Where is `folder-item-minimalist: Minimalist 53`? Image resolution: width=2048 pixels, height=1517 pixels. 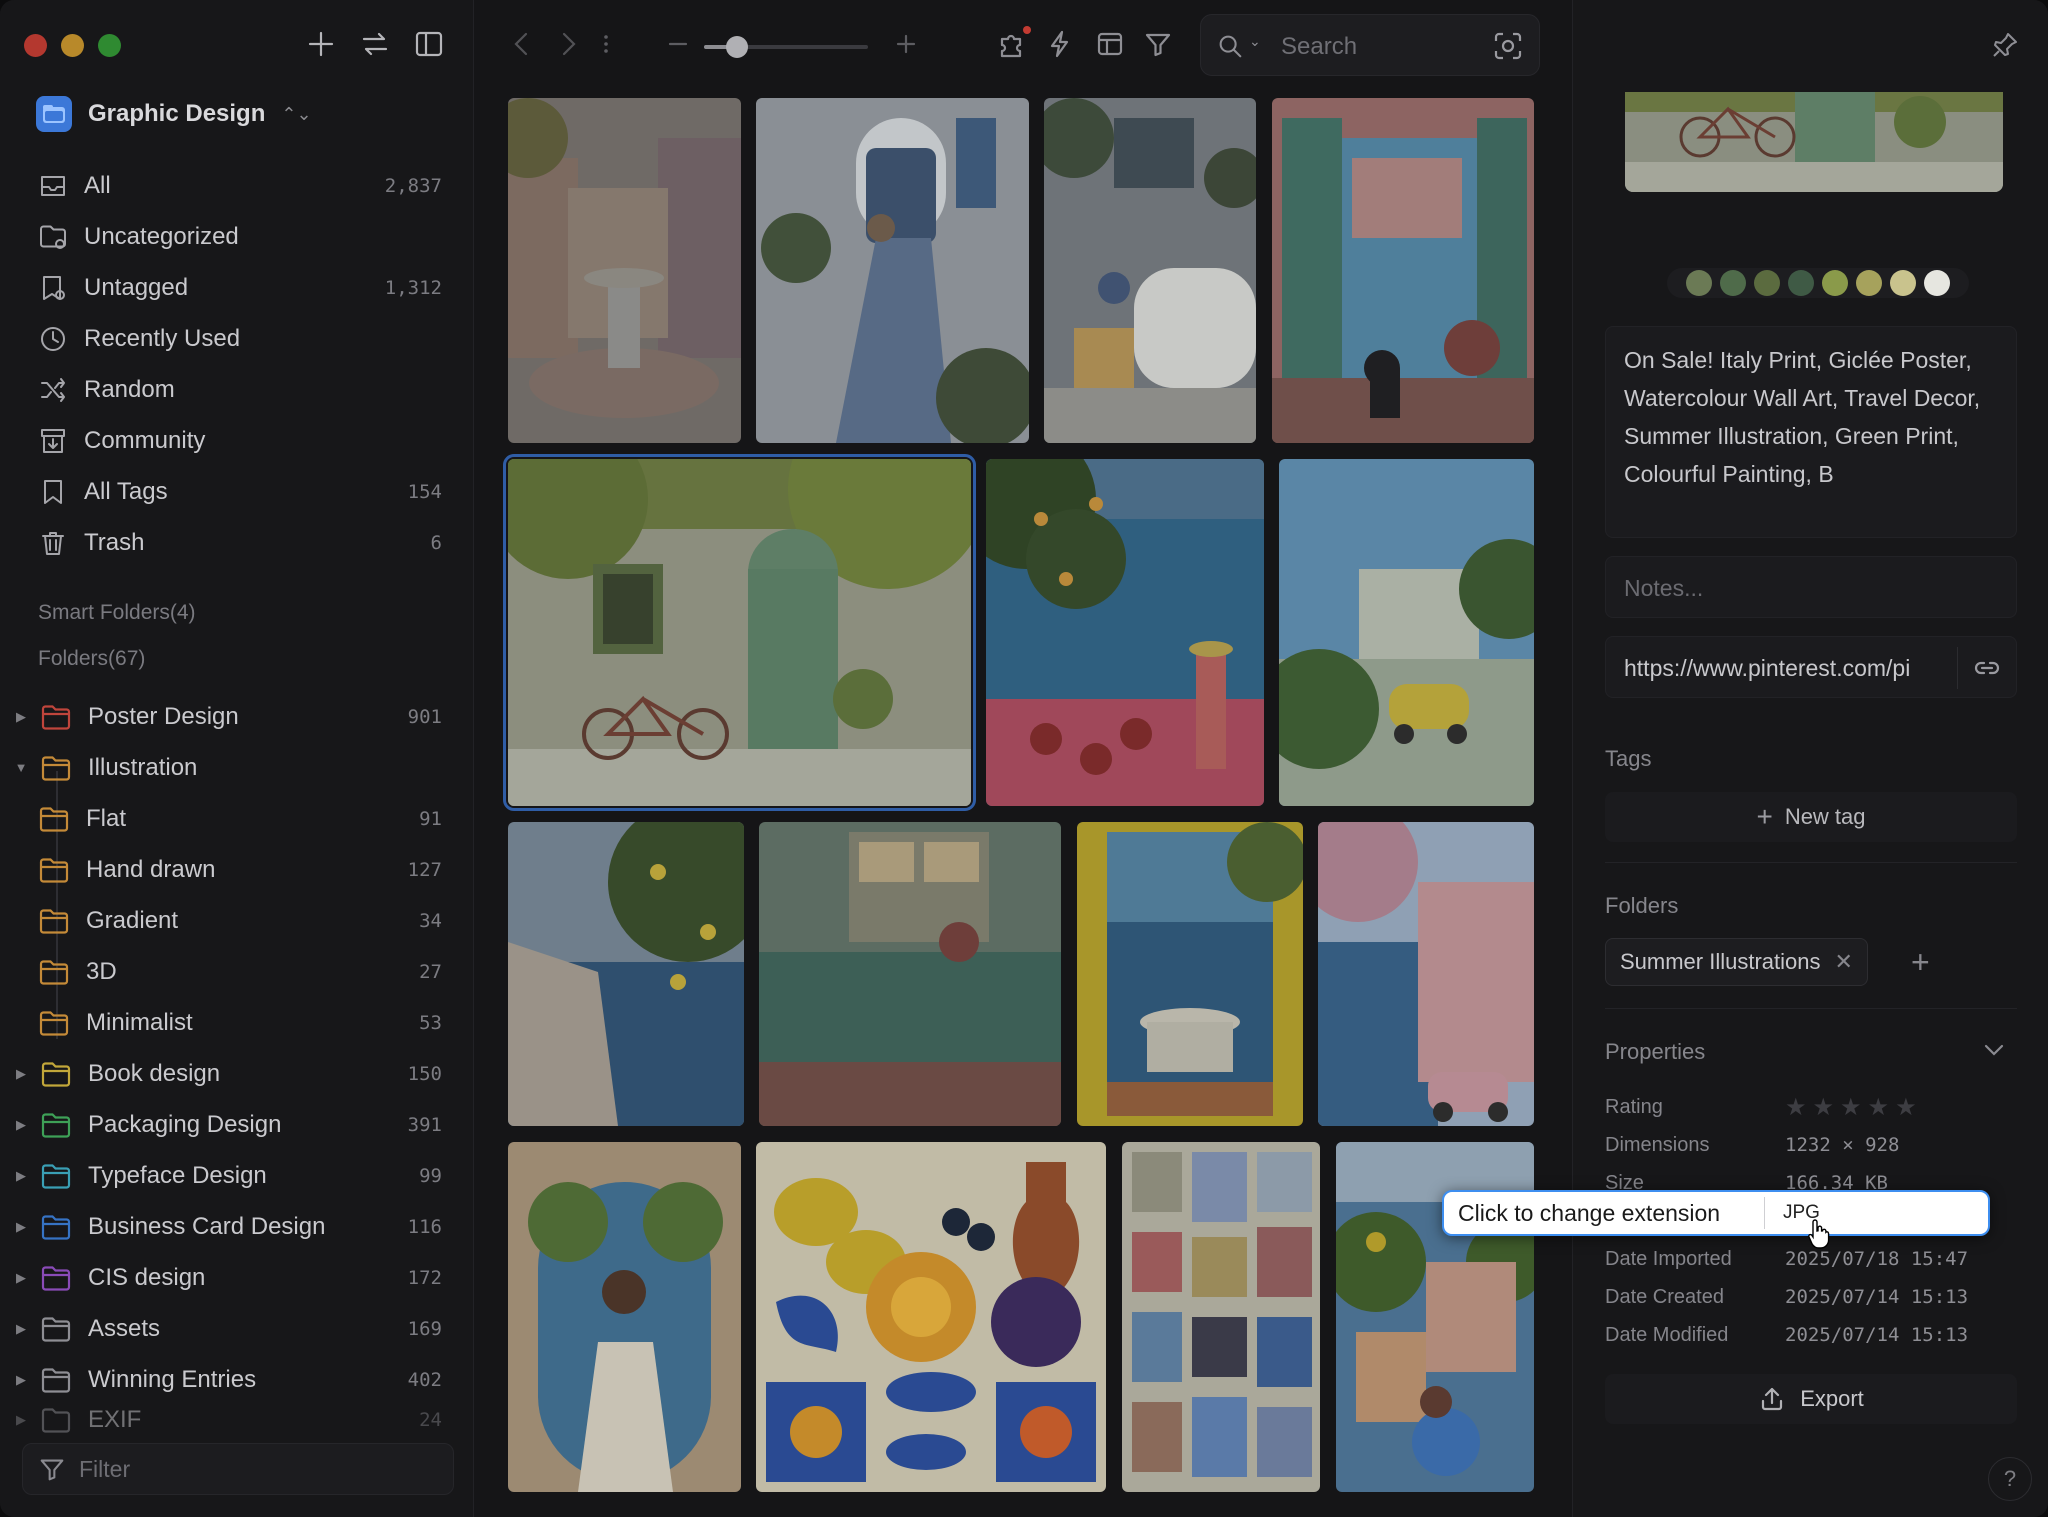
folder-item-minimalist: Minimalist 53 is located at coordinates (237, 1022).